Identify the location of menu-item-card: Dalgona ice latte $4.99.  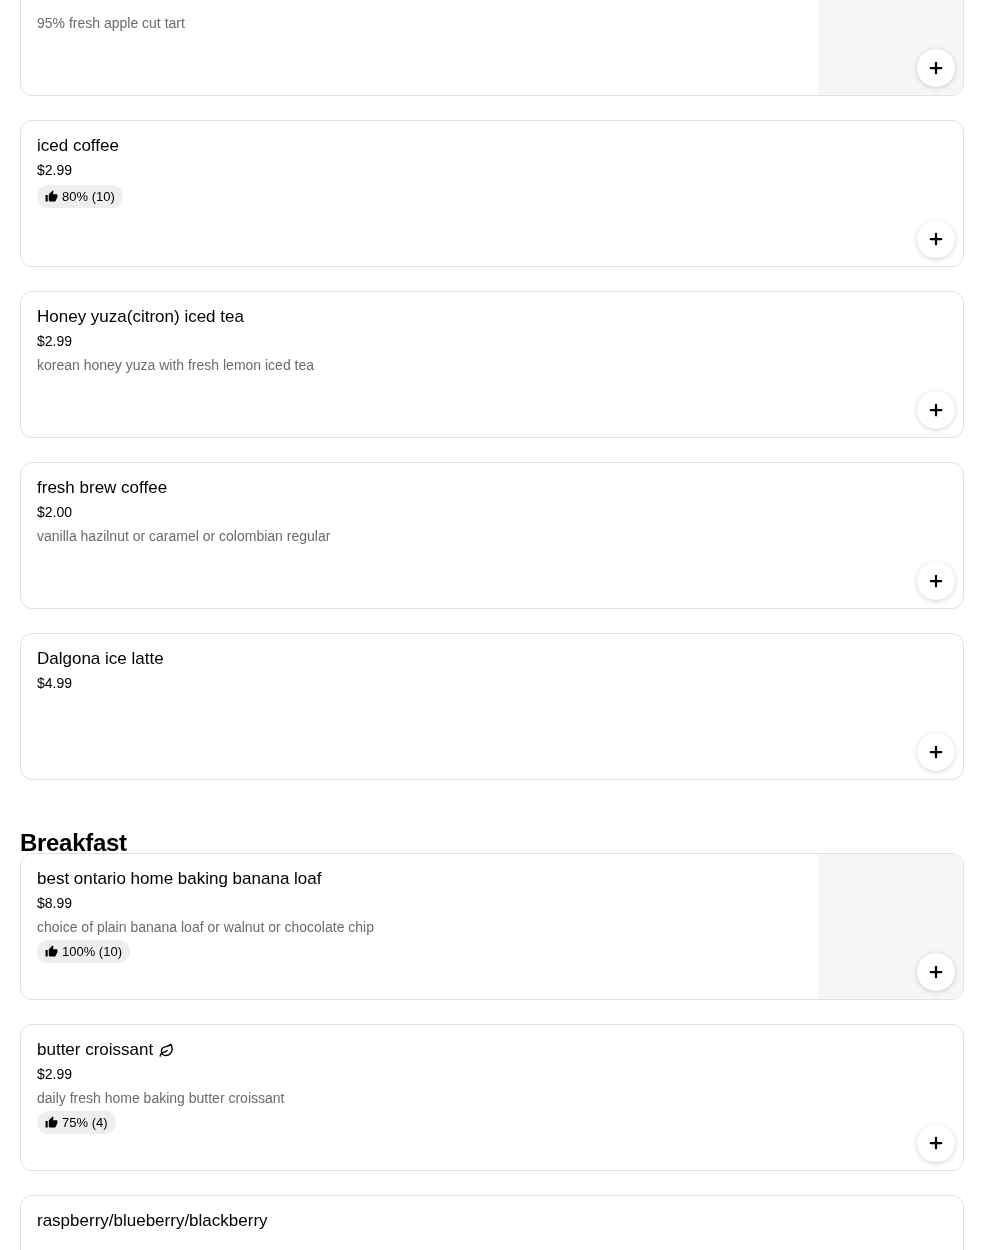
(492, 706).